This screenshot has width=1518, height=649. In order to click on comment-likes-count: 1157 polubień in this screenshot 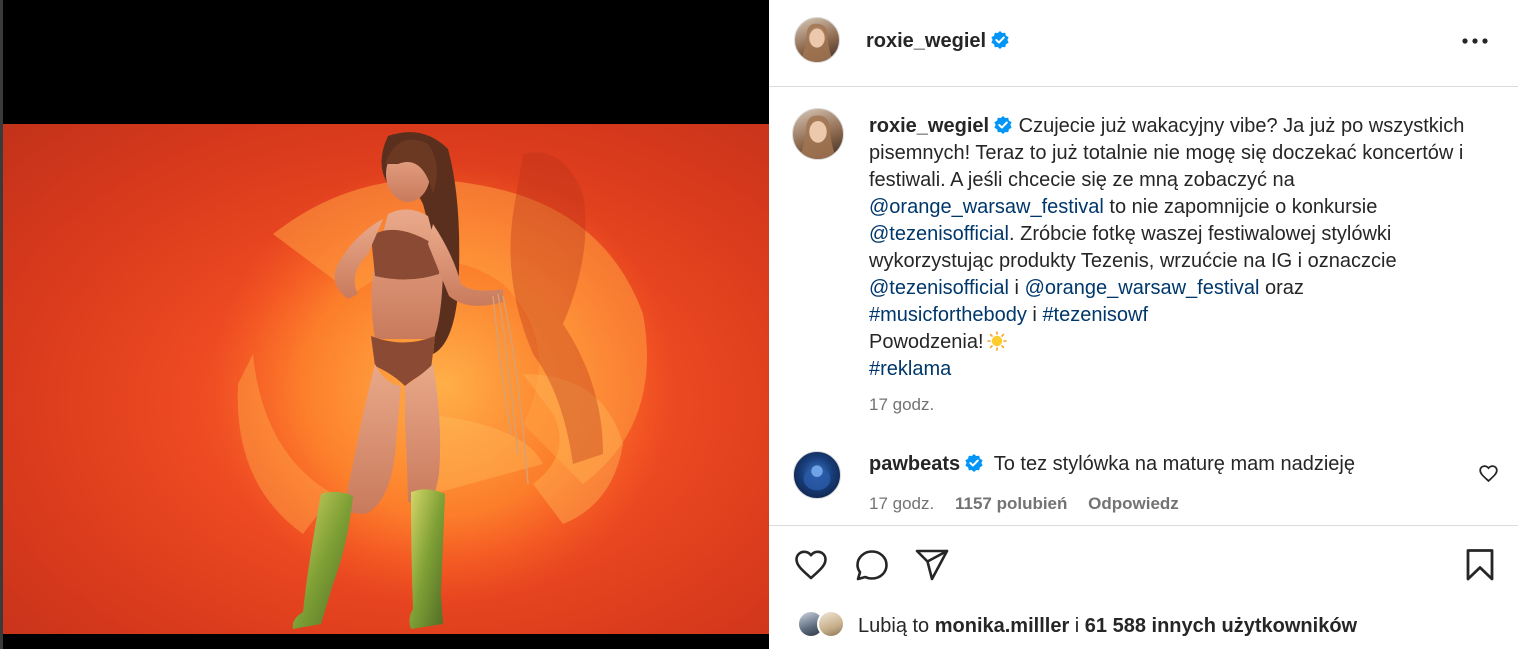, I will do `click(1011, 503)`.